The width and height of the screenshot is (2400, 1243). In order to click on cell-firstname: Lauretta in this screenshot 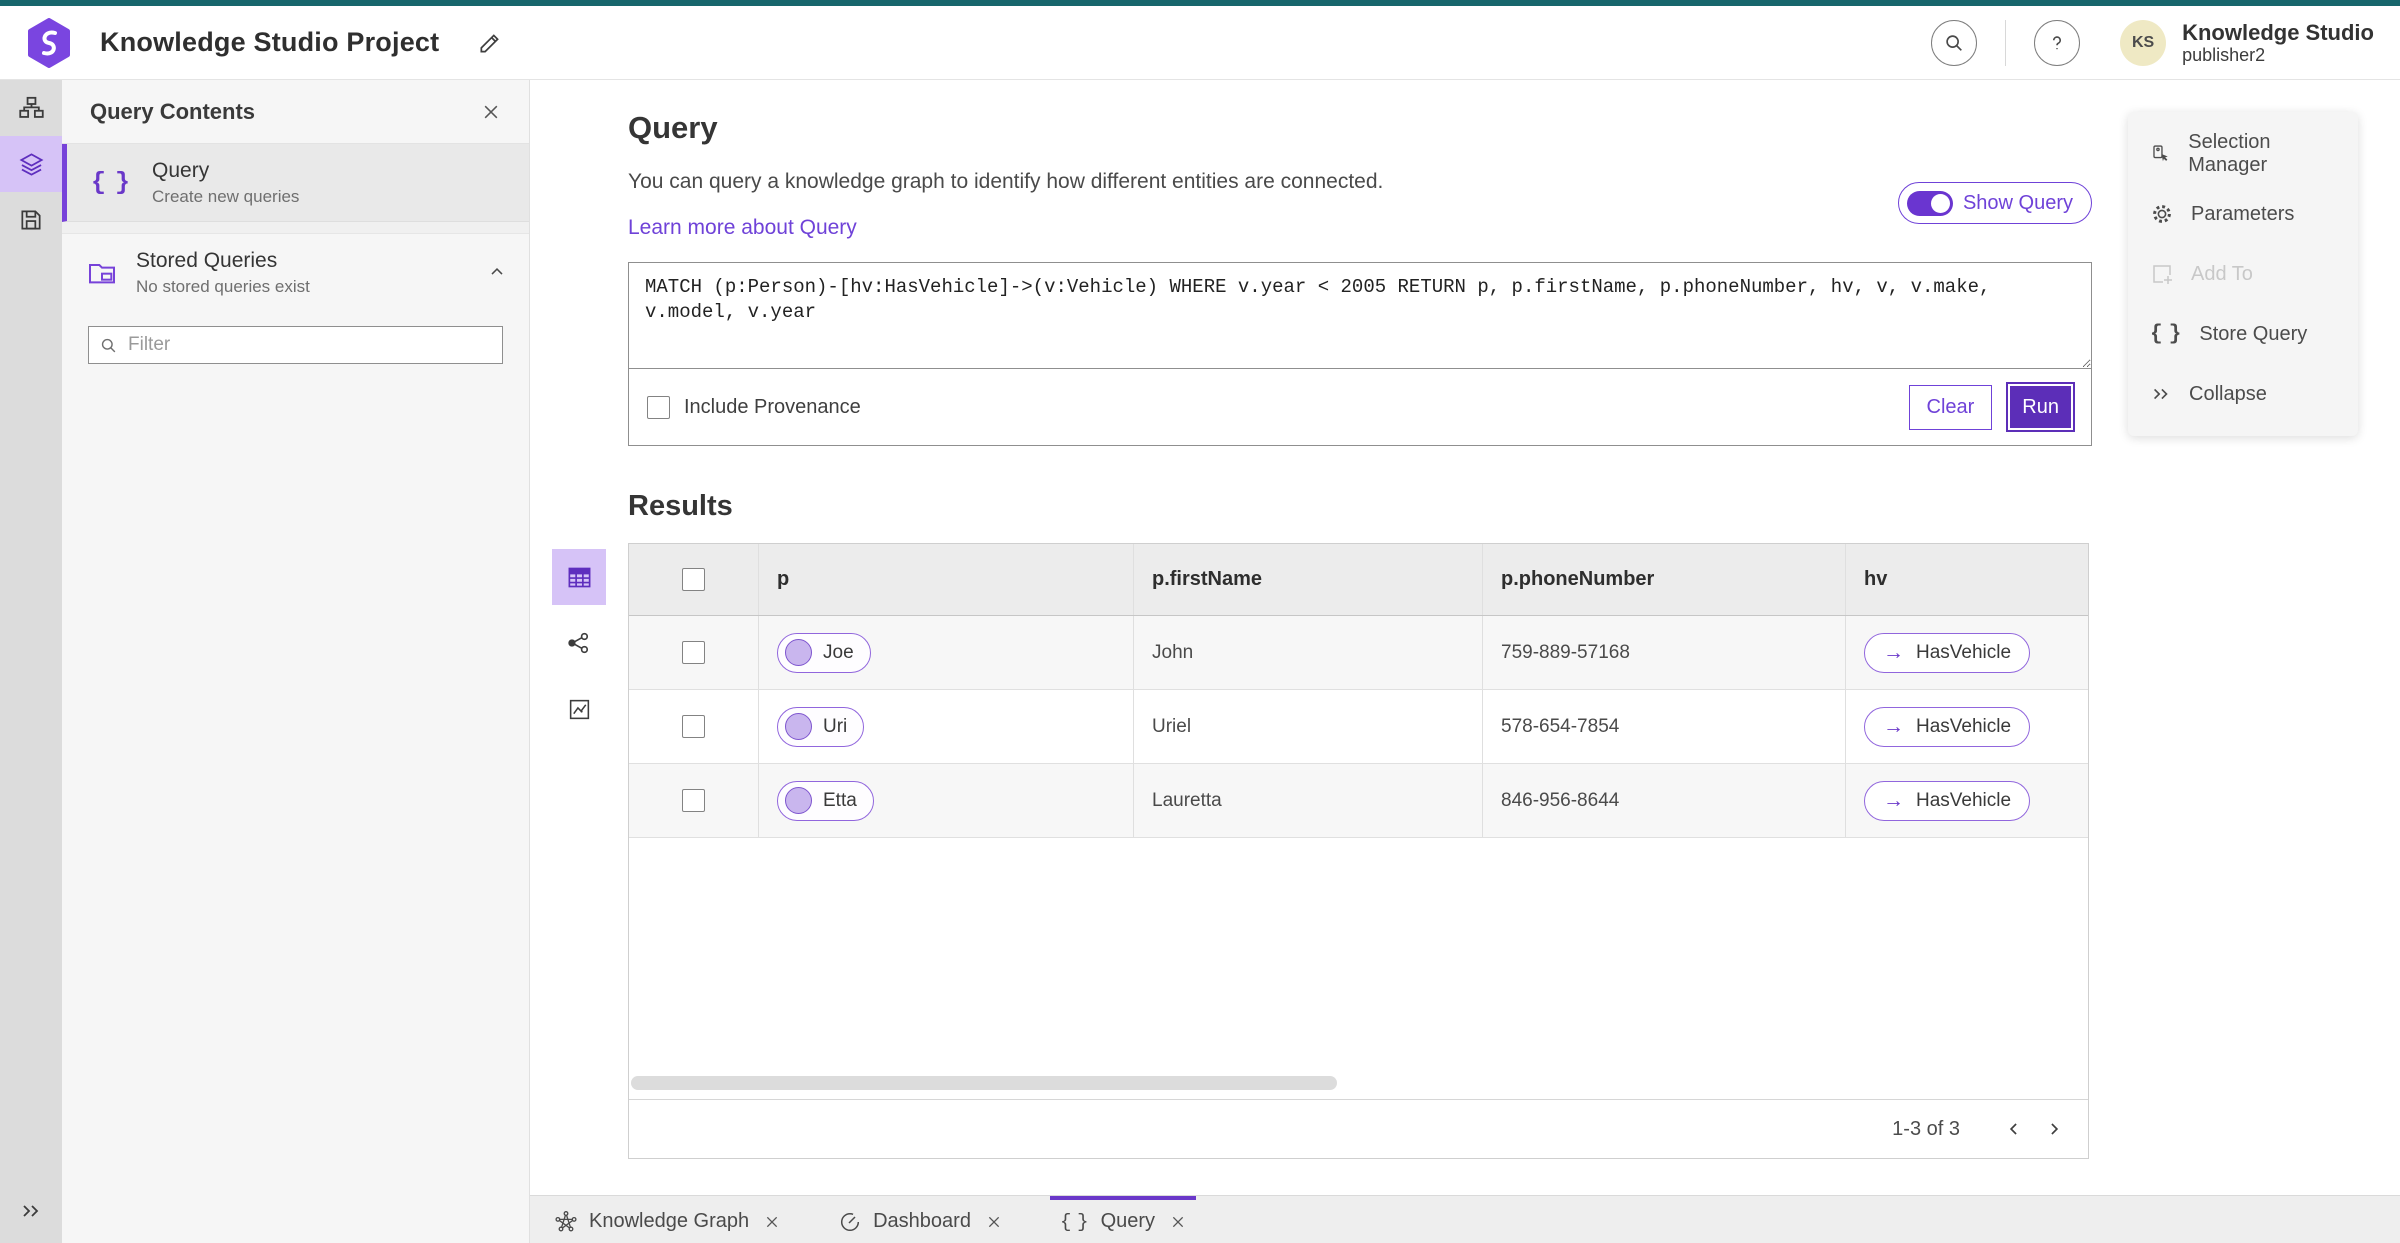, I will do `click(1308, 800)`.